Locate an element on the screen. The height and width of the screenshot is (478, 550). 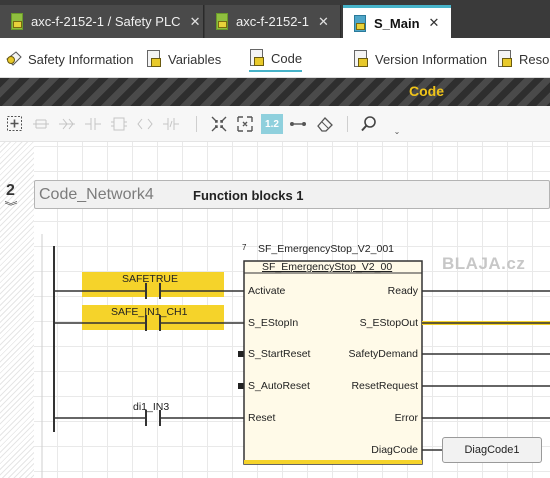
output-pin-label: S_EStopOut is located at coordinates (388, 323).